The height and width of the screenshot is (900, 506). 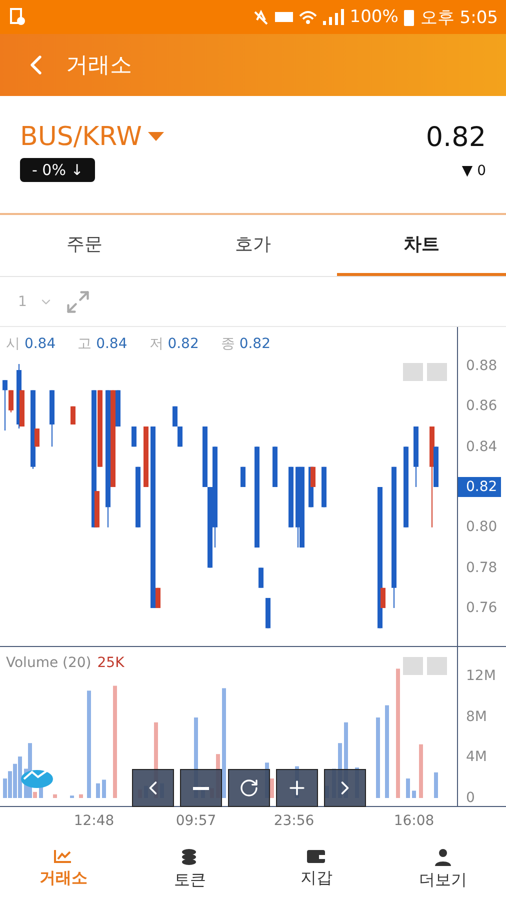 What do you see at coordinates (481, 528) in the screenshot?
I see `axis-label: 0.80` at bounding box center [481, 528].